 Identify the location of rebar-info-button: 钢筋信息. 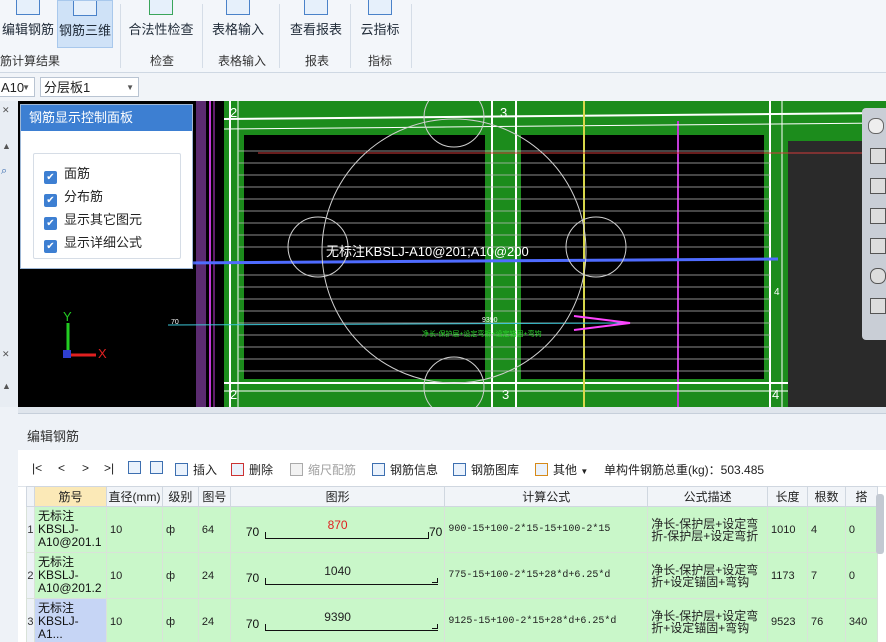
(405, 469).